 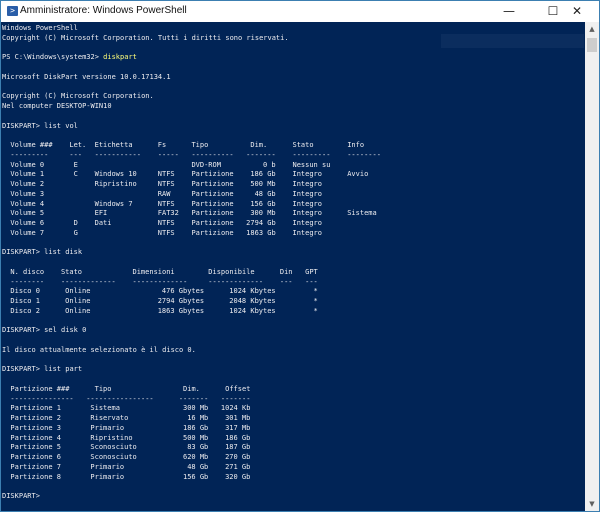 I want to click on scroll-up-arrow-icon: ▲, so click(x=592, y=29).